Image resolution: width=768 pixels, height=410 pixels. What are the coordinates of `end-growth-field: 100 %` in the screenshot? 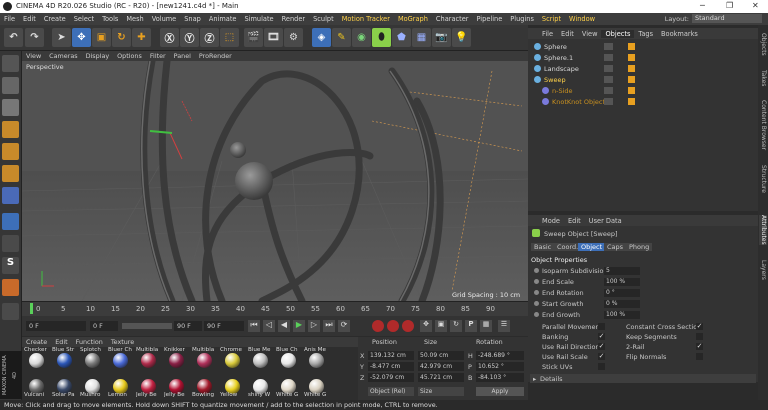 It's located at (622, 315).